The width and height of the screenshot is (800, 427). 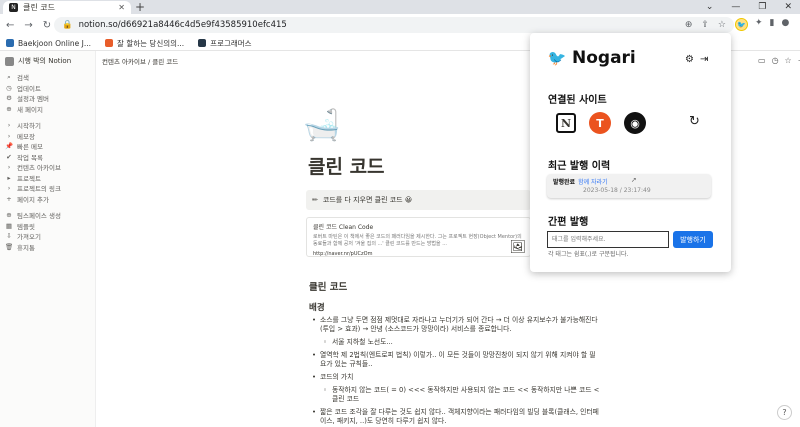 I want to click on sidebar-page: › 컨텐츠 아카이브, so click(x=47, y=167).